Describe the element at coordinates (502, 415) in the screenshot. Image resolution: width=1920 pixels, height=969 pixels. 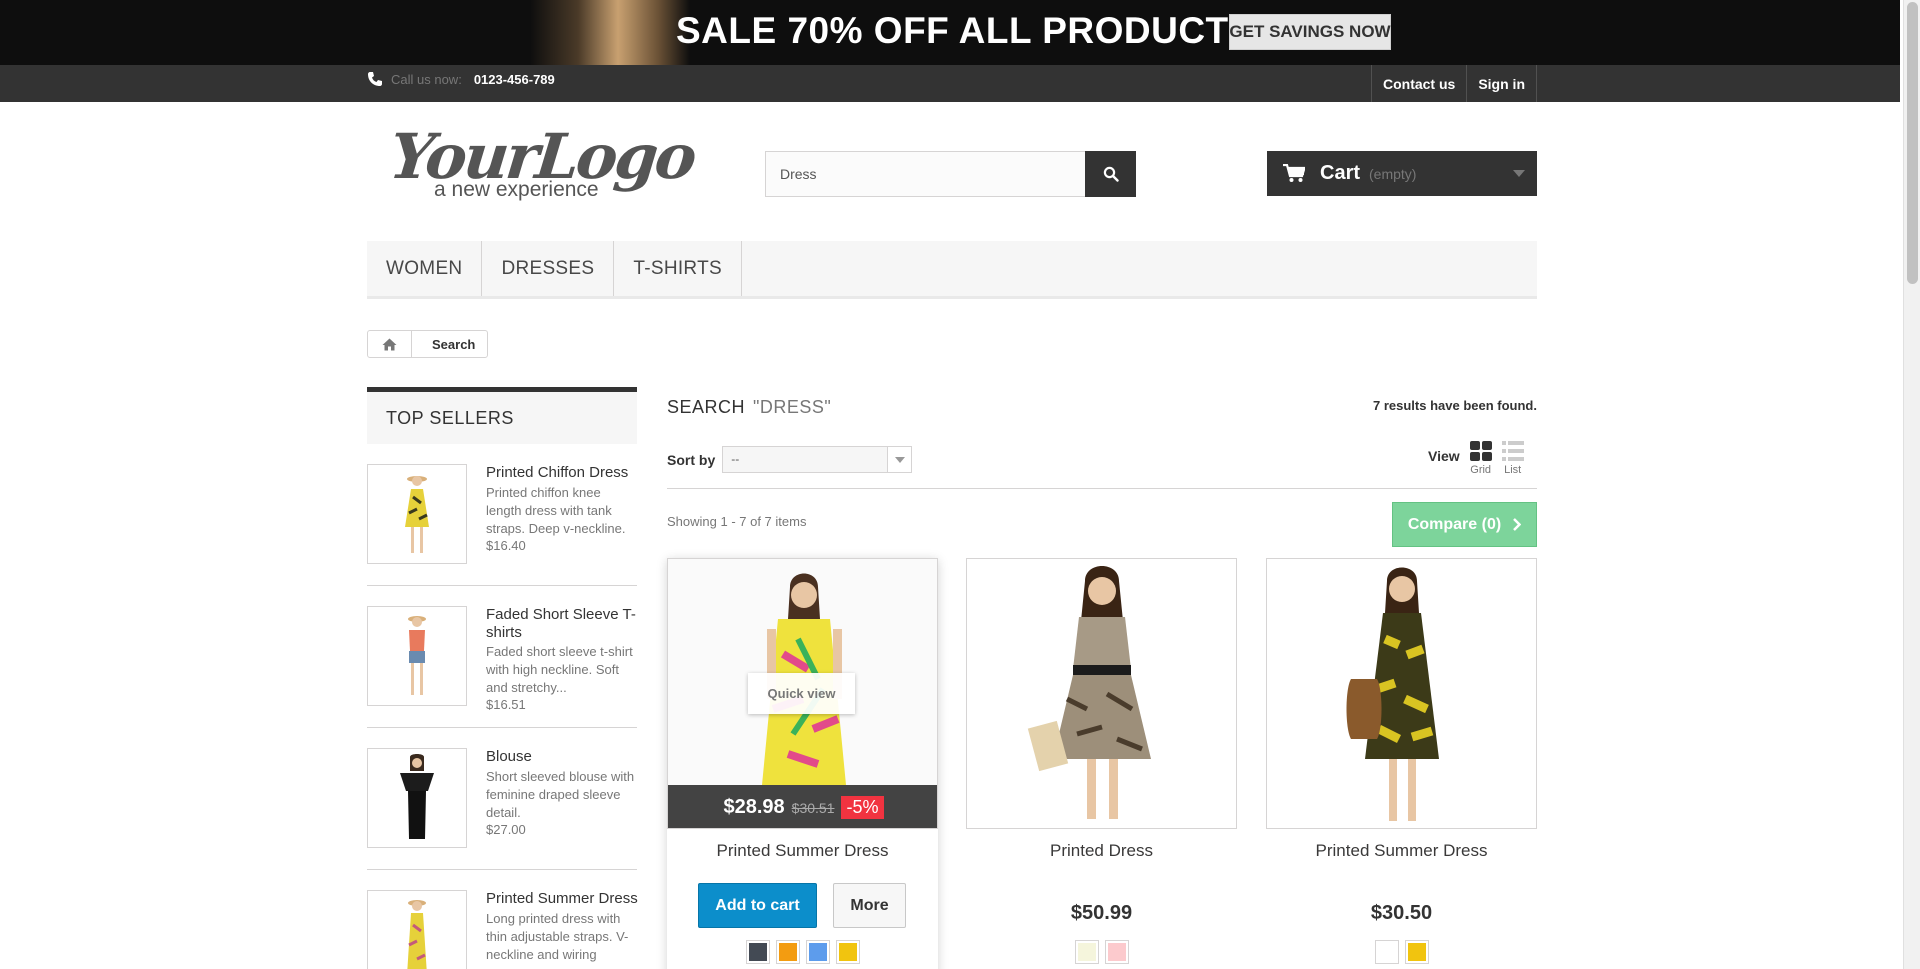
I see `top-sellers-title: TOP SELLERS` at that location.